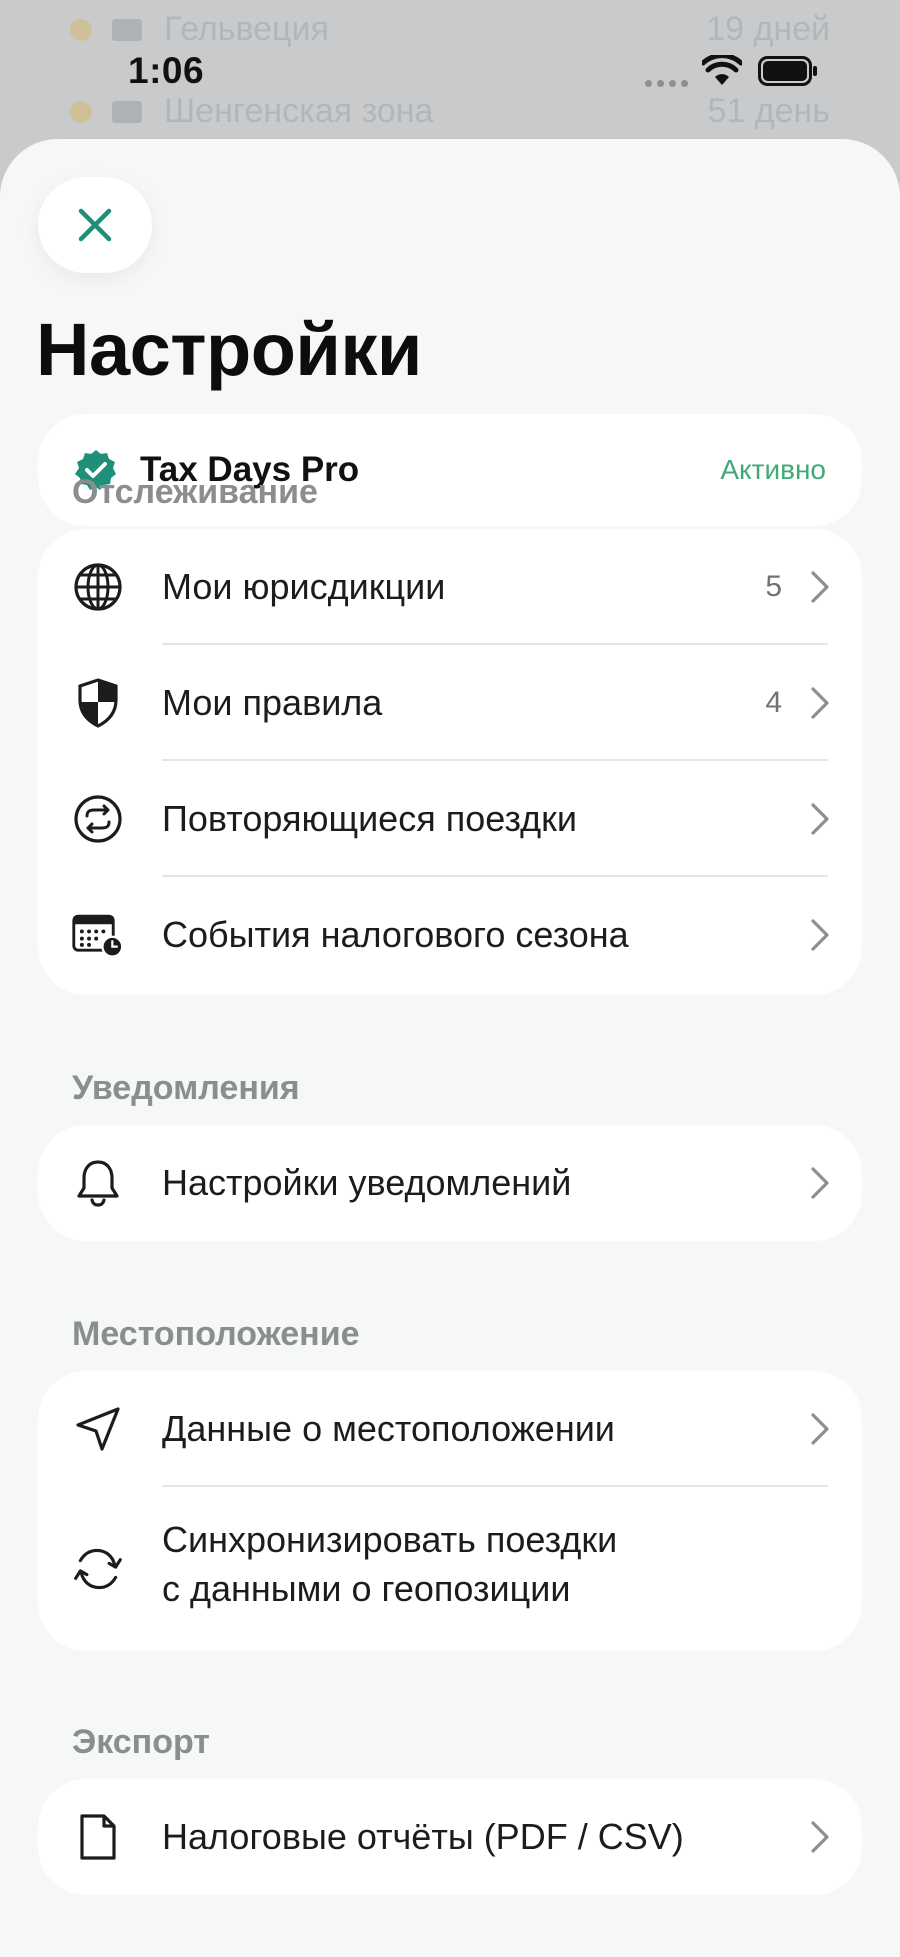  What do you see at coordinates (216, 1334) in the screenshot?
I see `section-title-location: Местоположение` at bounding box center [216, 1334].